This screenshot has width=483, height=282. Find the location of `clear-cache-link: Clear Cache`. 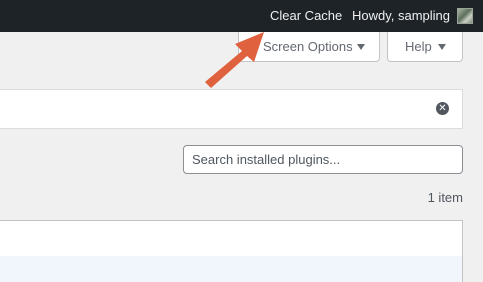

clear-cache-link: Clear Cache is located at coordinates (306, 16).